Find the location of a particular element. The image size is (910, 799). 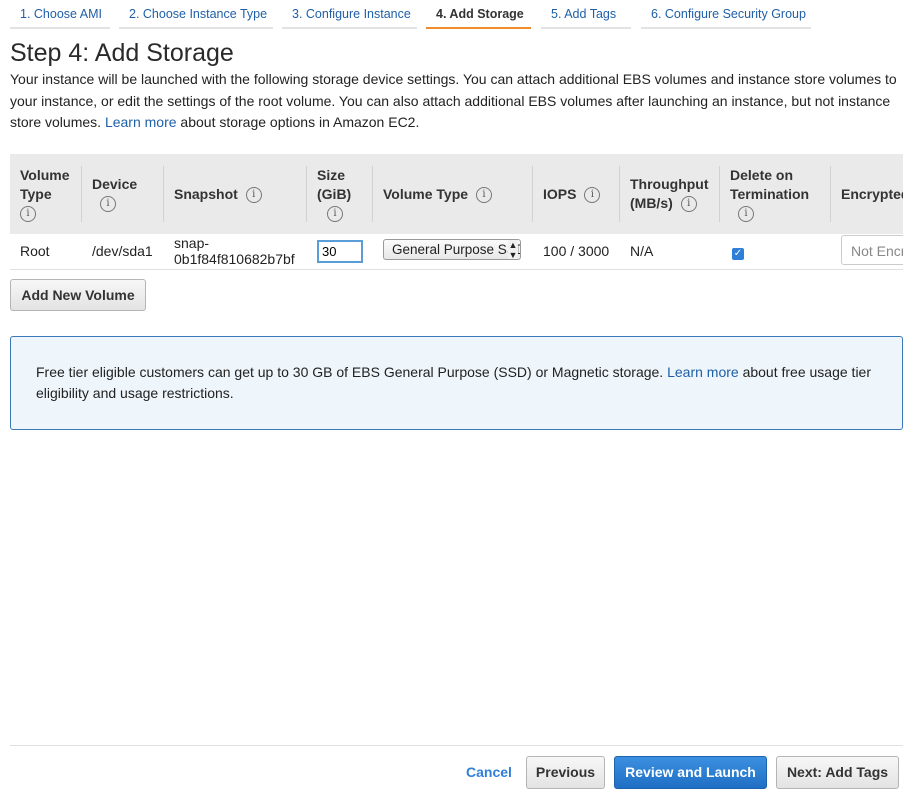

cell-device: /dev/sda1 is located at coordinates (122, 251).